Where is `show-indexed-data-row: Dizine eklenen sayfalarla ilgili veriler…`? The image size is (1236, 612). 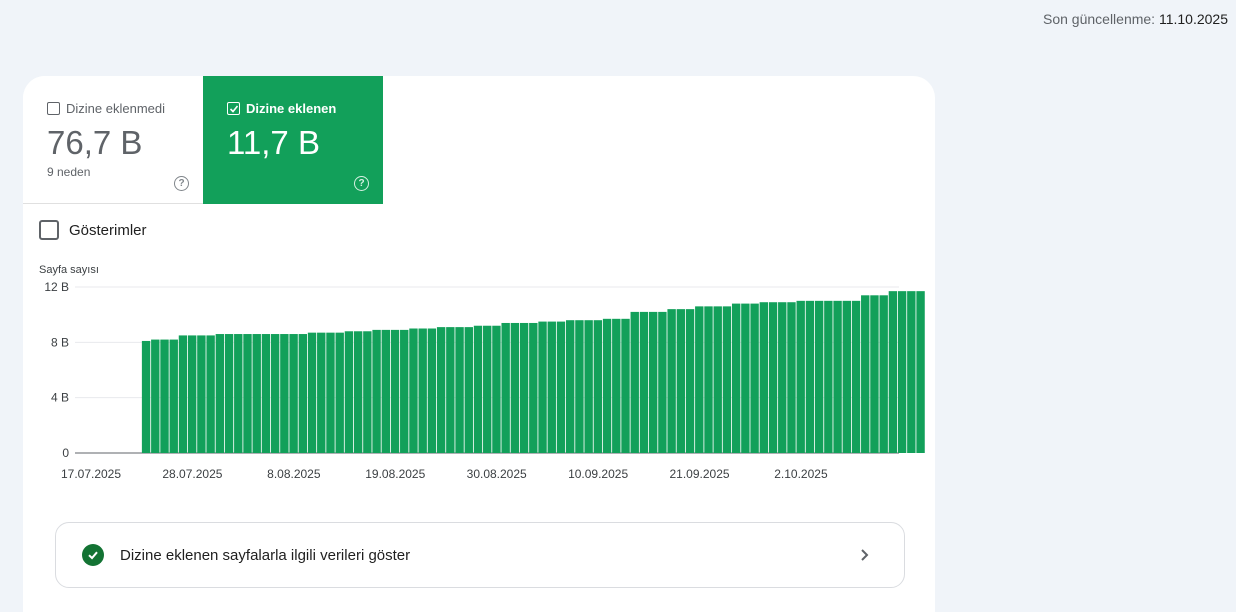 show-indexed-data-row: Dizine eklenen sayfalarla ilgili veriler… is located at coordinates (480, 555).